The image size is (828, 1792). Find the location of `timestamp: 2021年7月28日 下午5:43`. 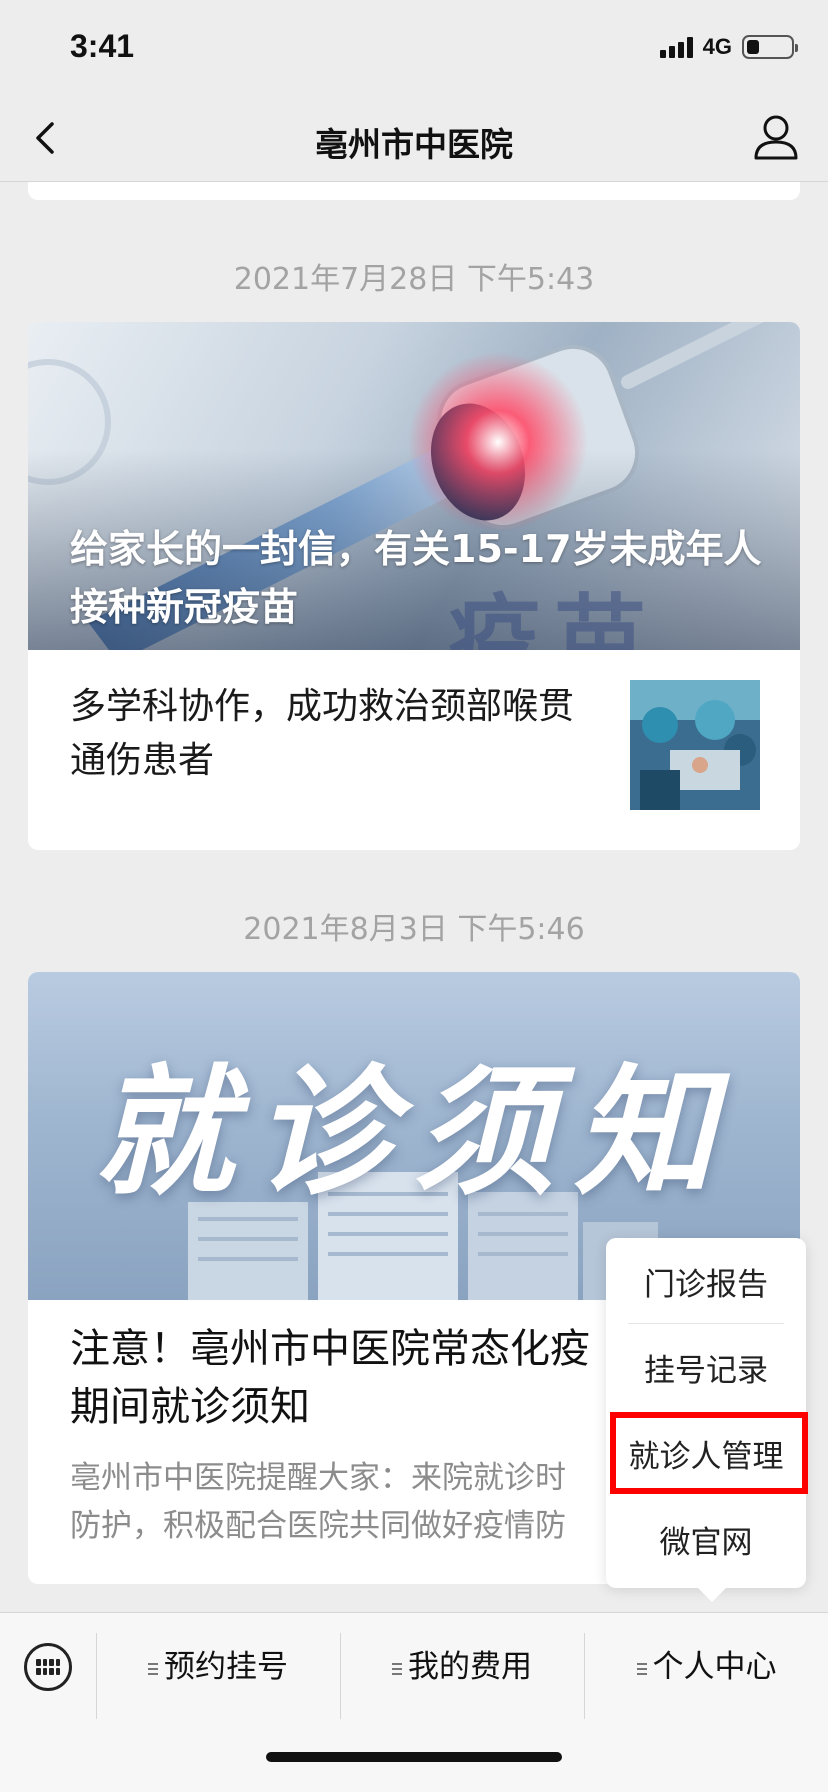

timestamp: 2021年7月28日 下午5:43 is located at coordinates (414, 279).